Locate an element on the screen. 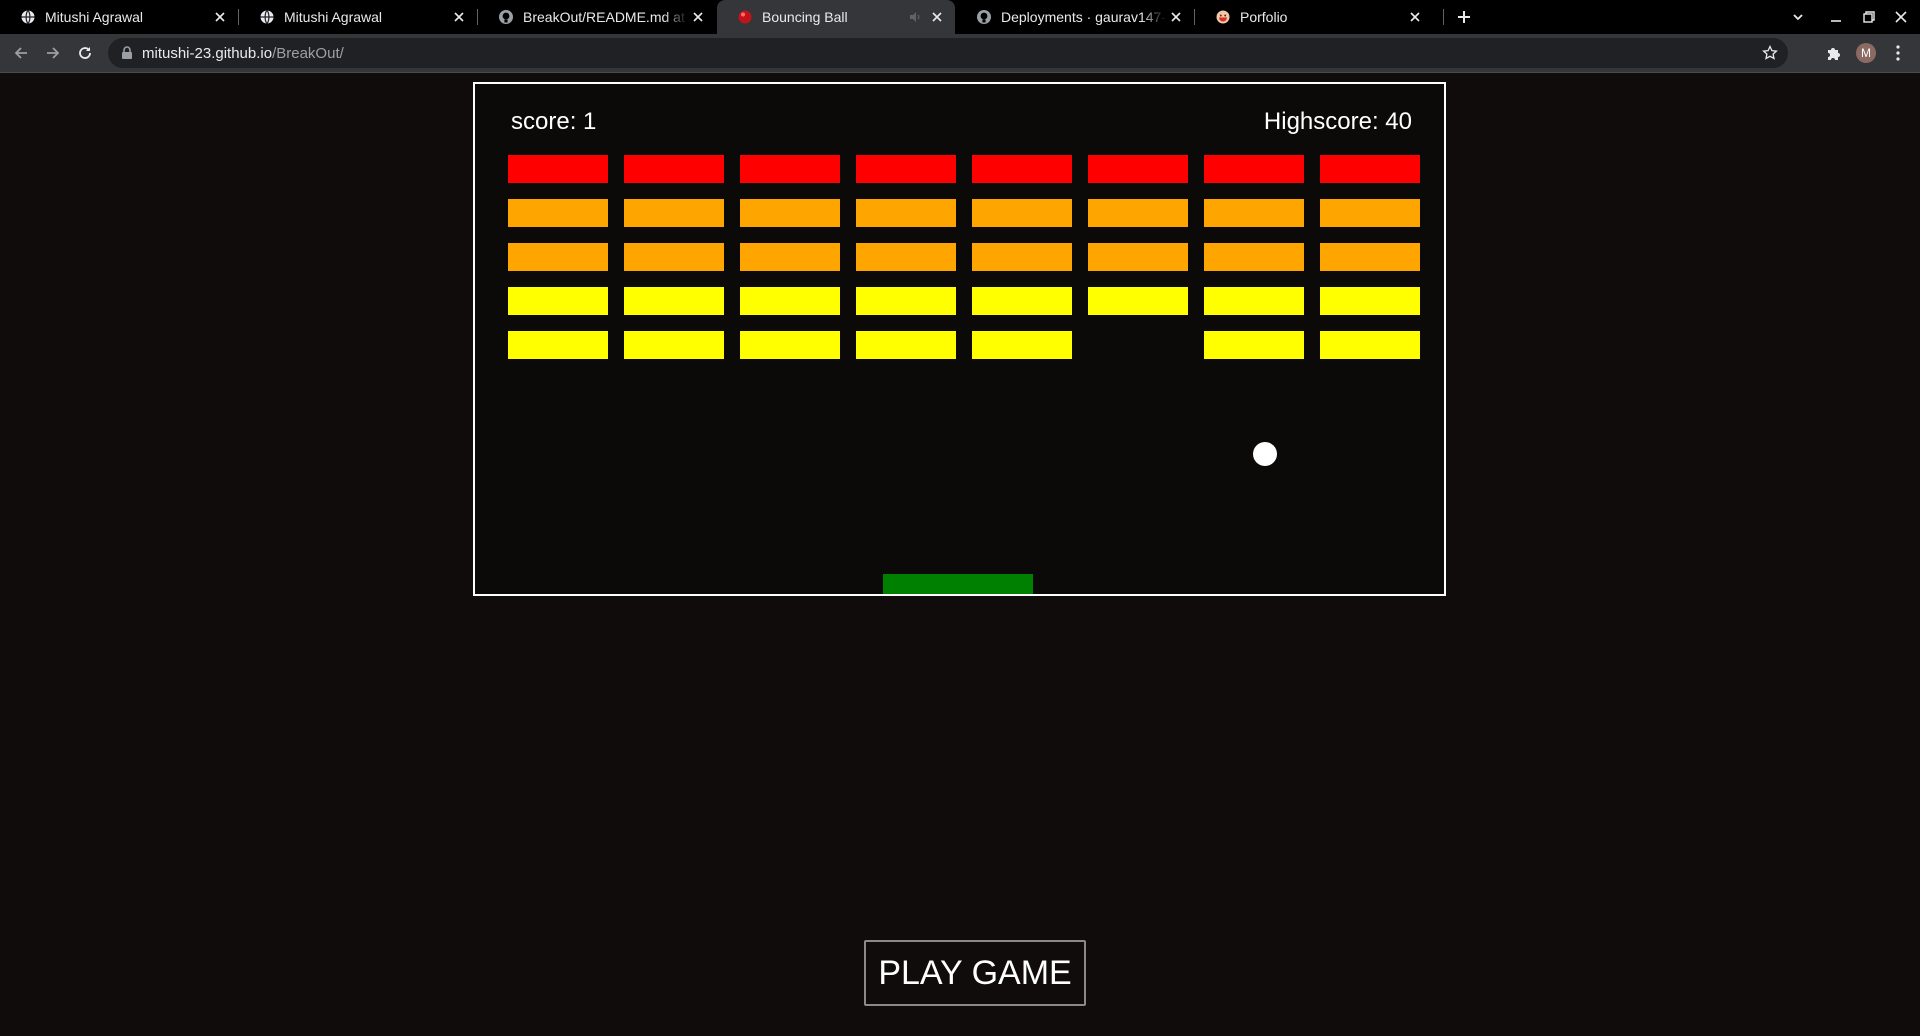 This screenshot has height=1036, width=1920. new-tab-button is located at coordinates (1464, 17).